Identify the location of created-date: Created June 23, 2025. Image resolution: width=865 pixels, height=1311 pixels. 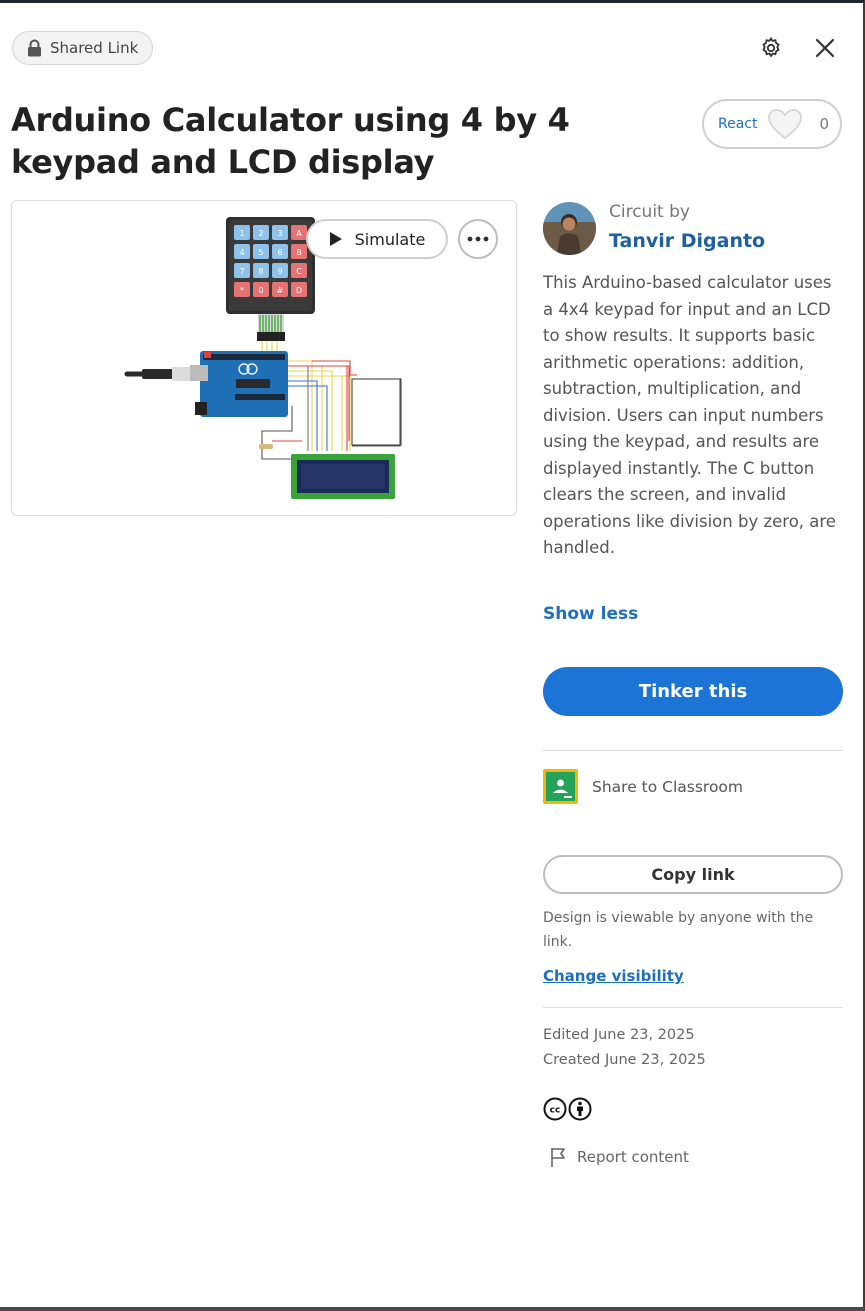
(624, 1060).